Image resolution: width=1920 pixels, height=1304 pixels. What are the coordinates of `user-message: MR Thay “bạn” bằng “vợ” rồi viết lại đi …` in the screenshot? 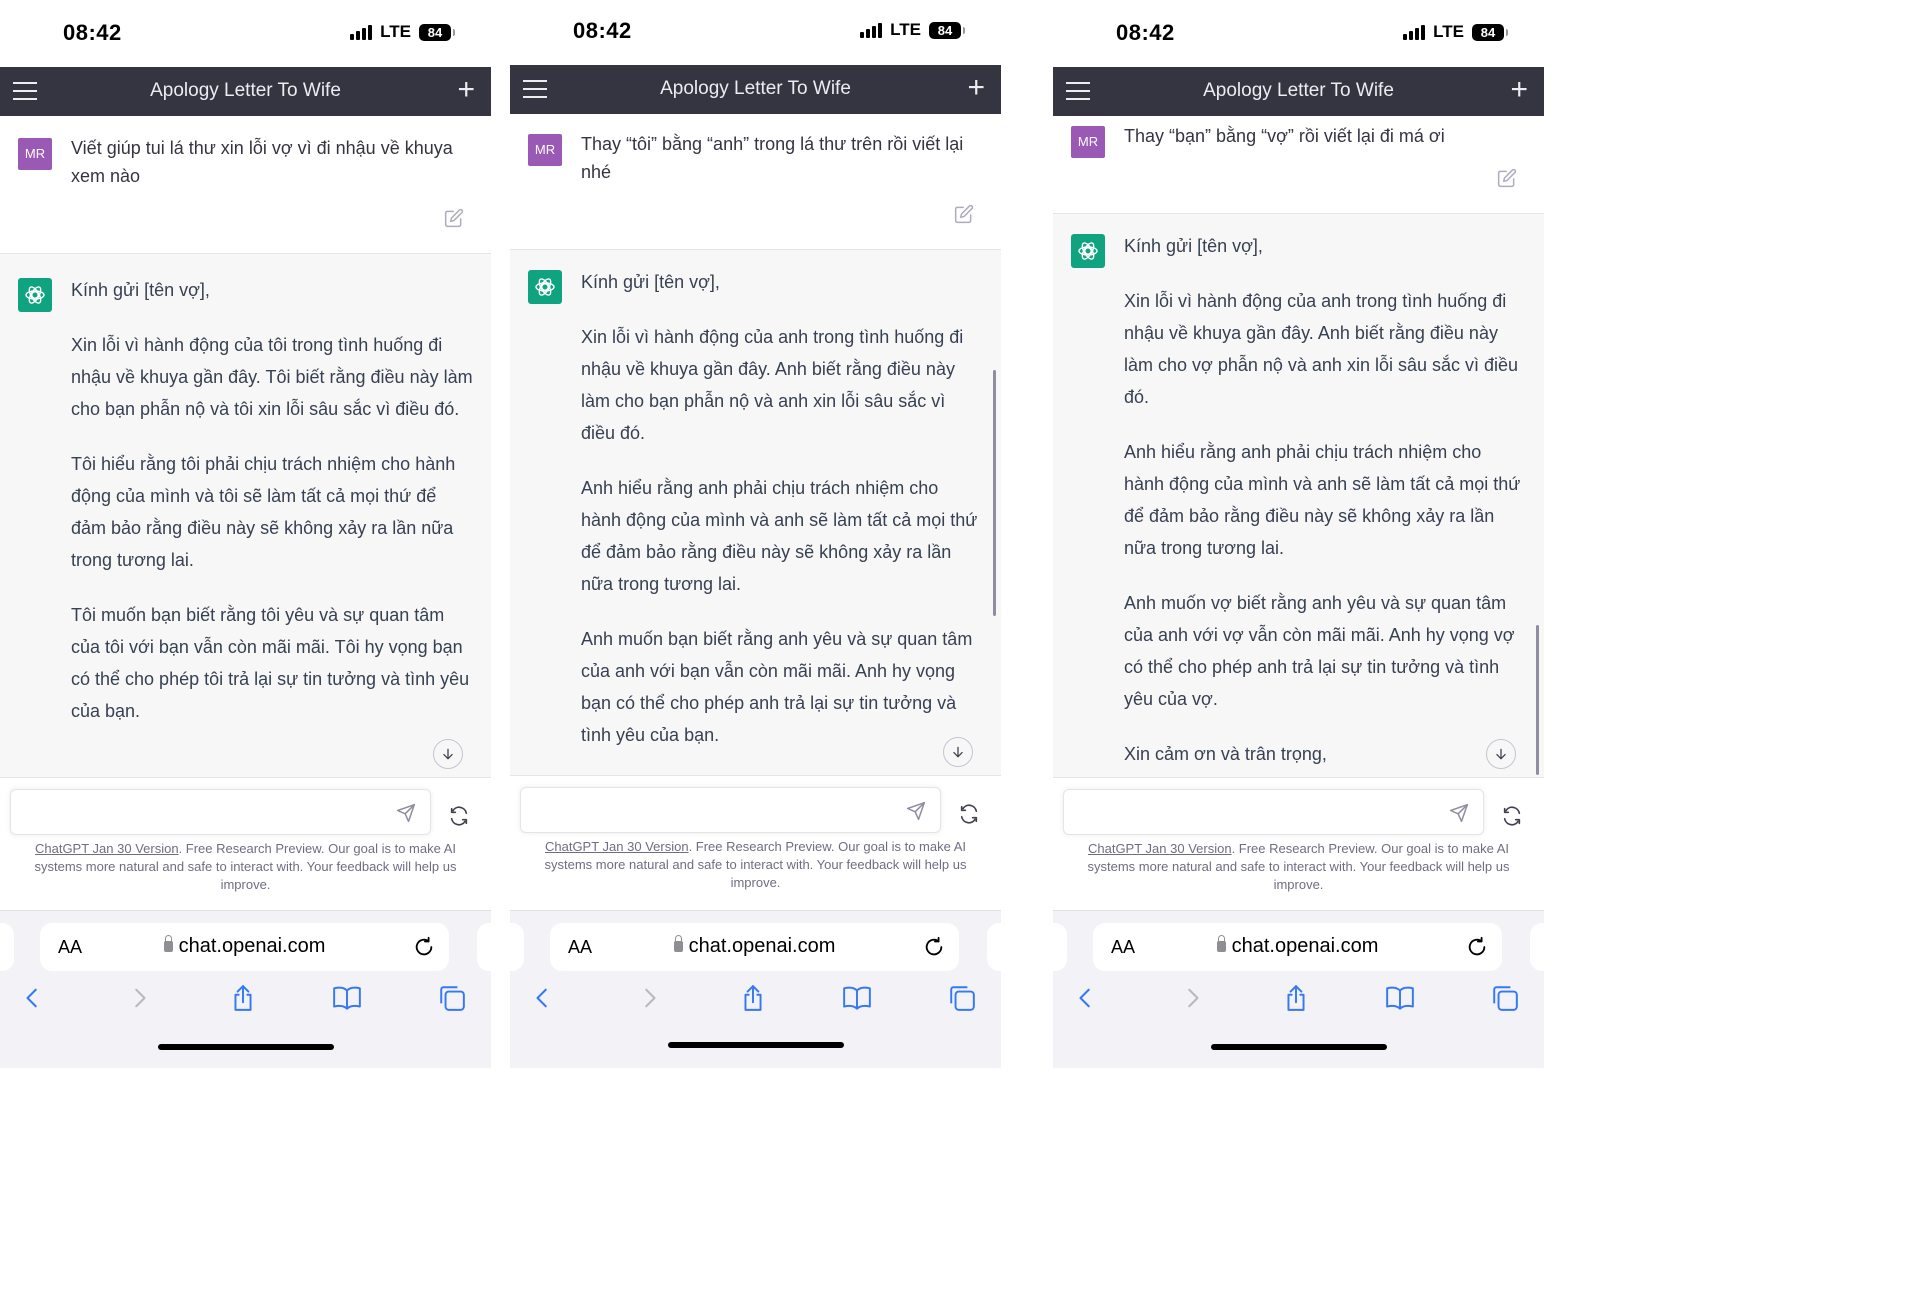 It's located at (1298, 164).